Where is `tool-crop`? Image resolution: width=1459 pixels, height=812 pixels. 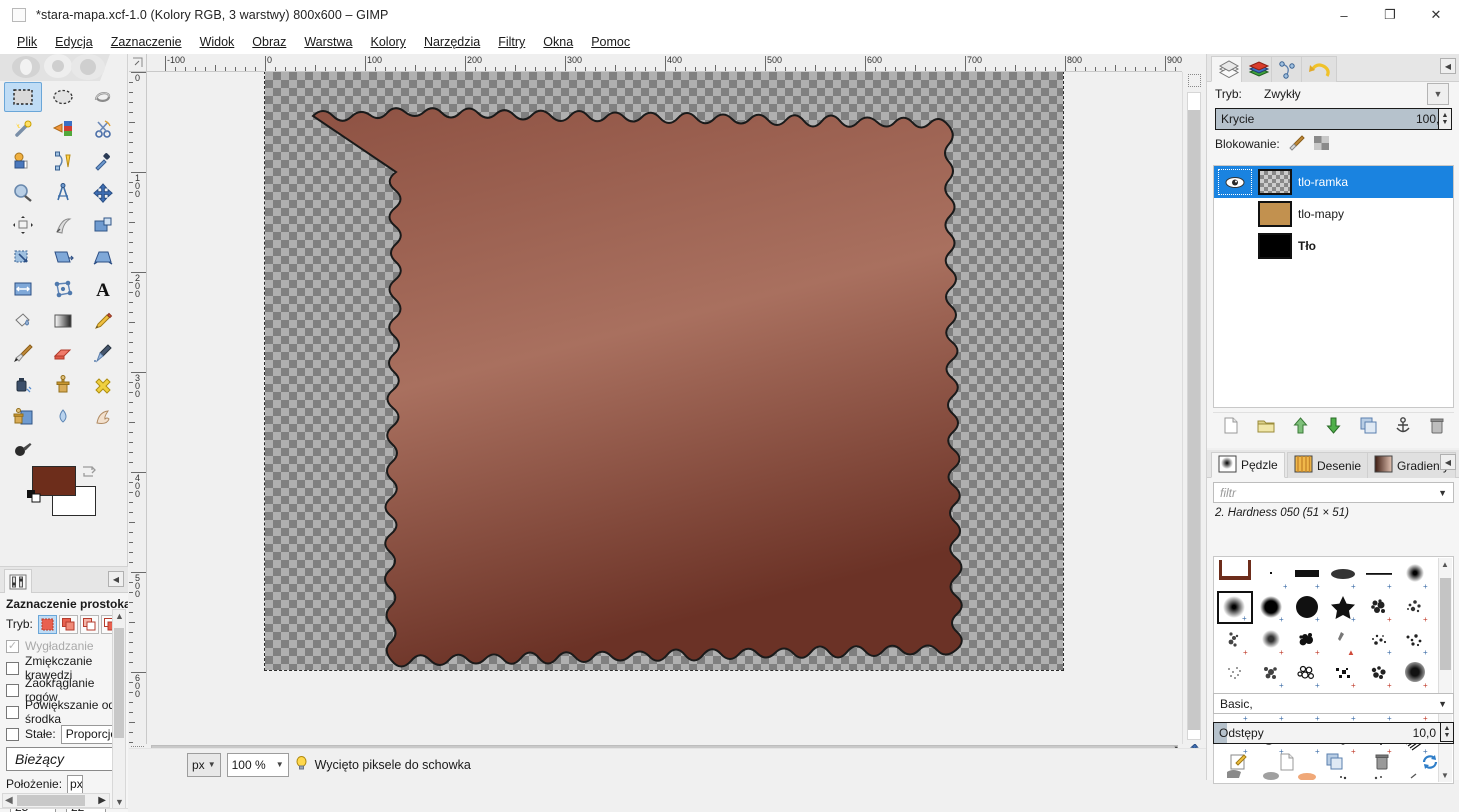 tool-crop is located at coordinates (103, 225).